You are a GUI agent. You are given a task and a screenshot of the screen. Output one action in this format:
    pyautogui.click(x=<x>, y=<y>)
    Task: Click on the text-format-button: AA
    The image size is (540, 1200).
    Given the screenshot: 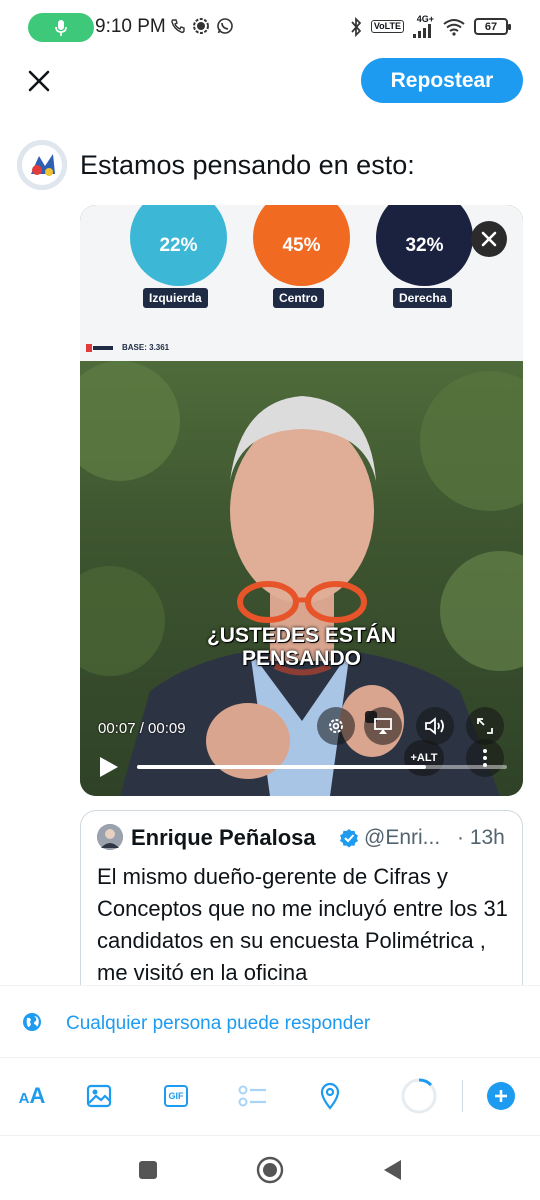 What is the action you would take?
    pyautogui.click(x=32, y=1096)
    